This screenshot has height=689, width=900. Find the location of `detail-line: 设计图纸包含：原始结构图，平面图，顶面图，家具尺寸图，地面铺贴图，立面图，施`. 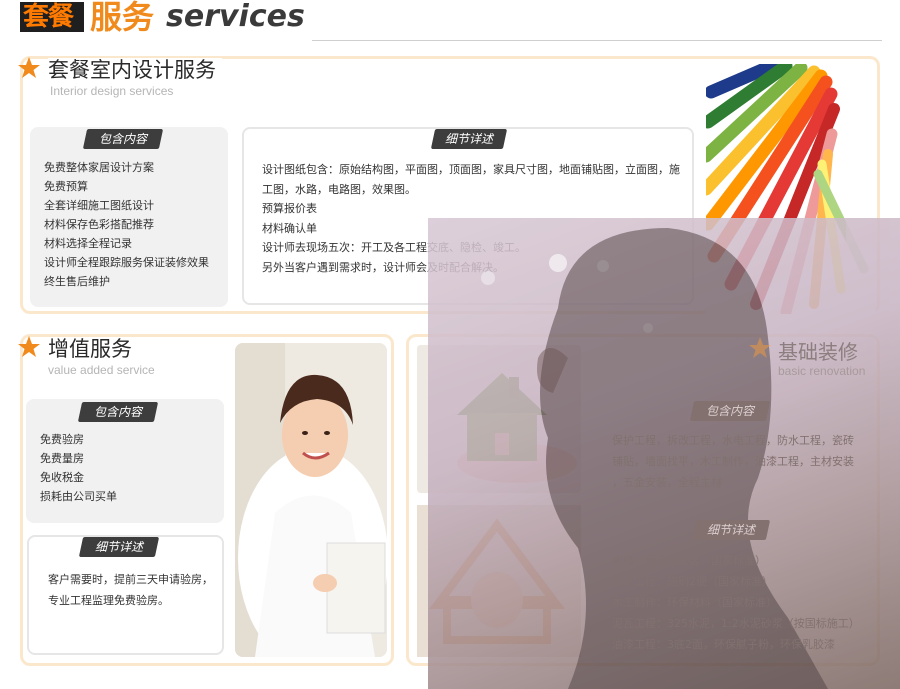

detail-line: 设计图纸包含：原始结构图，平面图，顶面图，家具尺寸图，地面铺贴图，立面图，施 is located at coordinates (471, 169).